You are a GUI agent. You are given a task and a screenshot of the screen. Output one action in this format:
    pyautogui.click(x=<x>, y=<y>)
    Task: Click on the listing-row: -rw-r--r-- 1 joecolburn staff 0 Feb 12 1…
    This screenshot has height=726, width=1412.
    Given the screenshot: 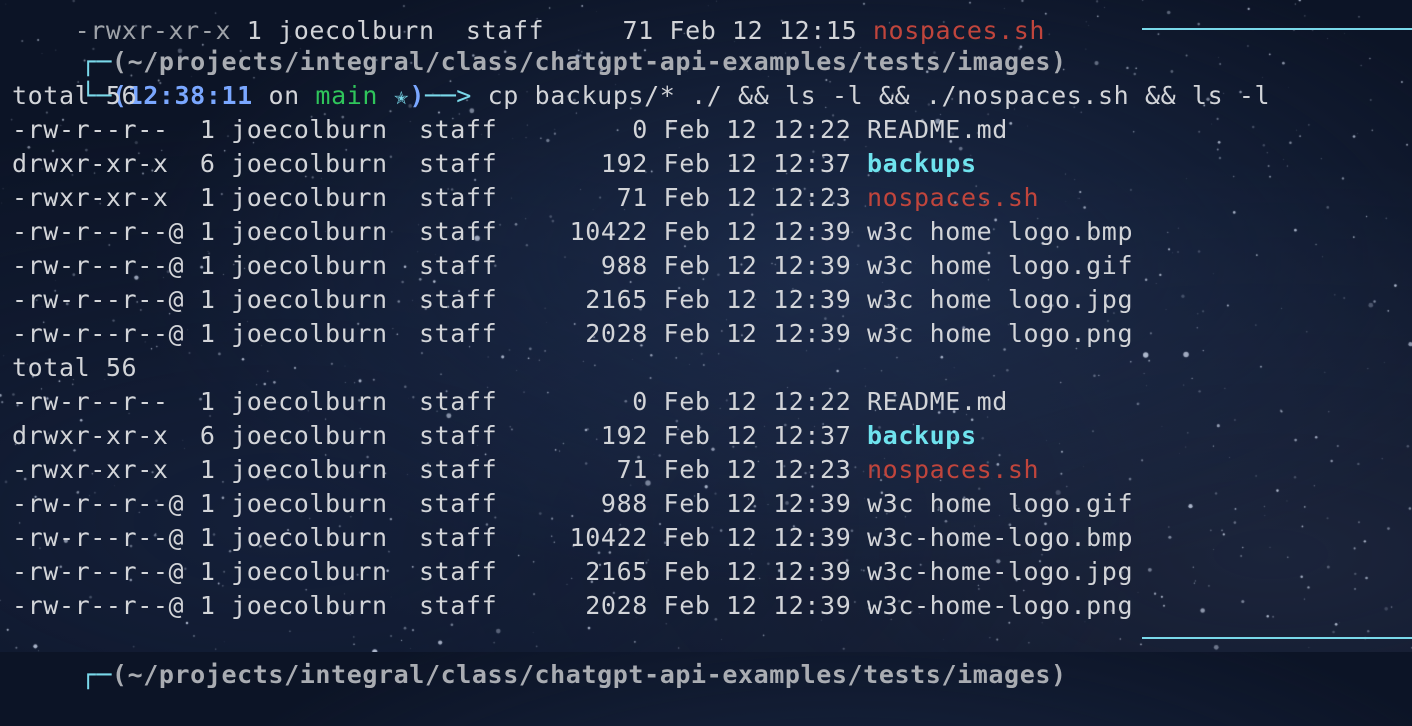 What is the action you would take?
    pyautogui.click(x=510, y=402)
    